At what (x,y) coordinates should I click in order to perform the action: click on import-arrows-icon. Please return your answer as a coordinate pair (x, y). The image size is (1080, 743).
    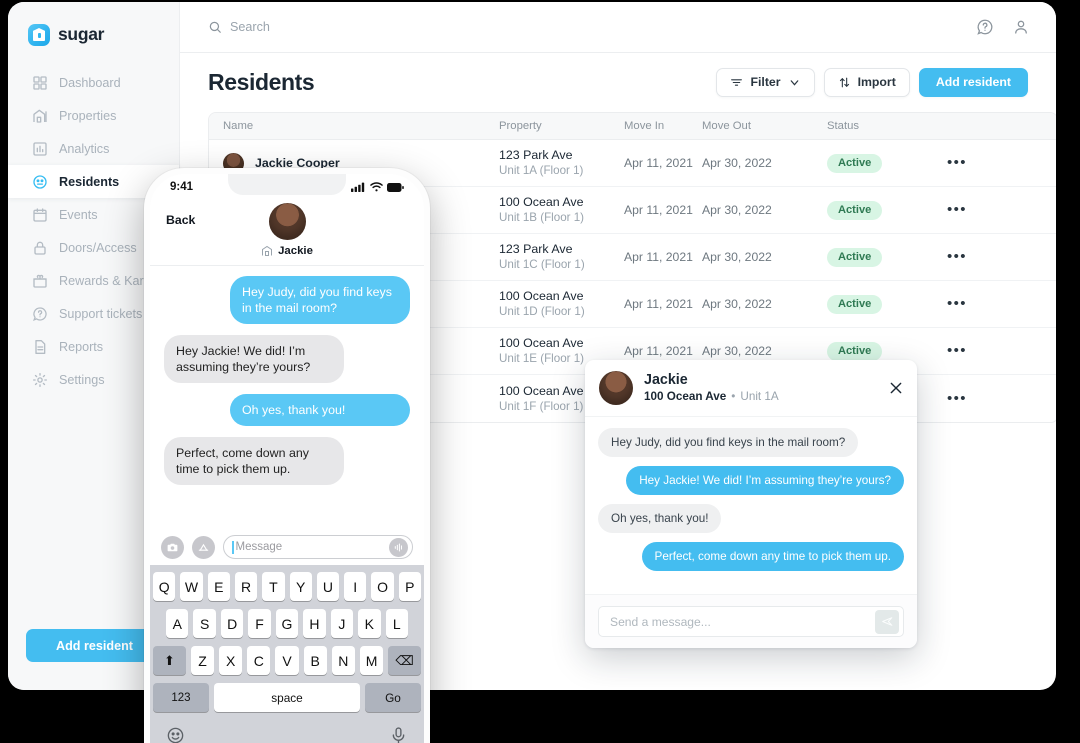
    Looking at the image, I should click on (844, 82).